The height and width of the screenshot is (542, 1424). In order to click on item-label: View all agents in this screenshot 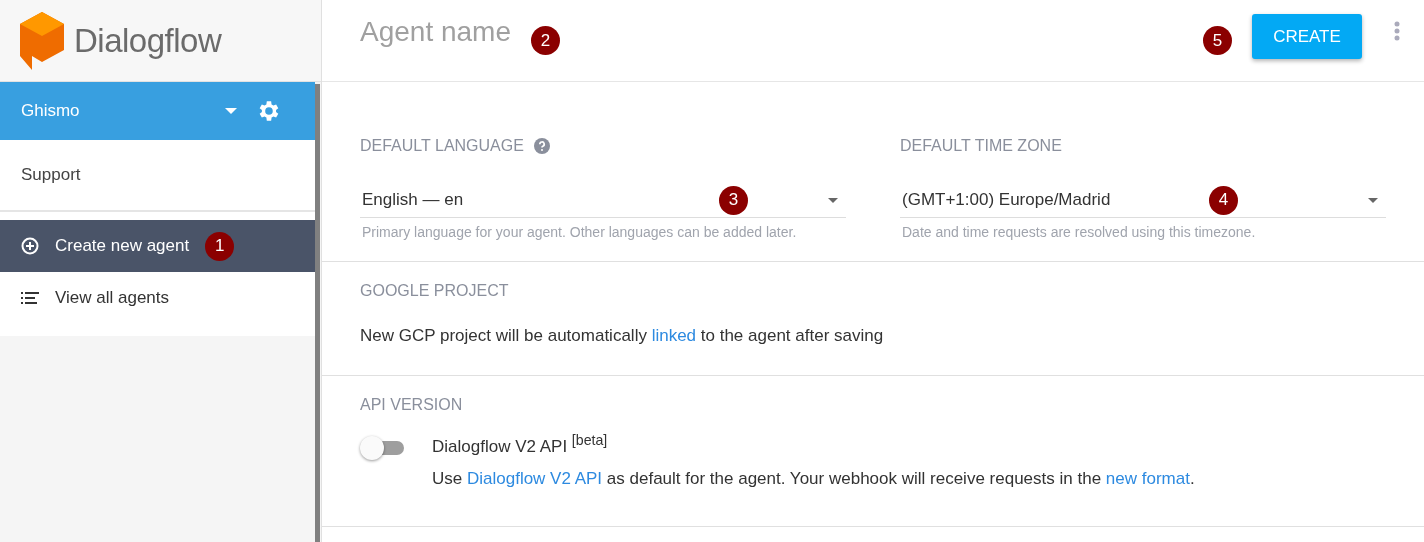, I will do `click(112, 298)`.